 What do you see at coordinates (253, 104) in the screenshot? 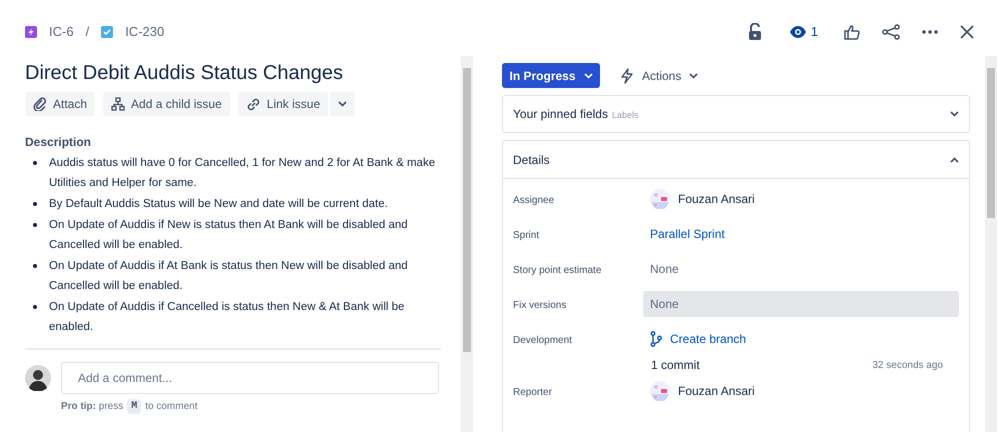
I see `link-icon` at bounding box center [253, 104].